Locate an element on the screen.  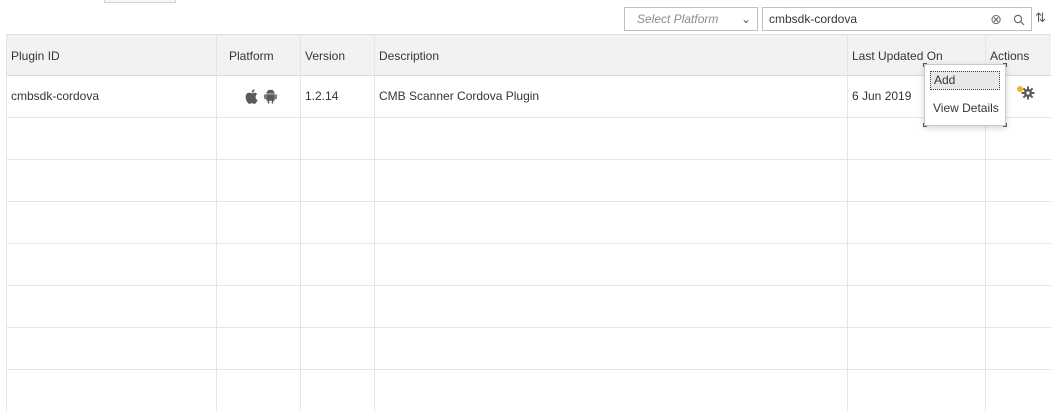
menu-item-view-details: View Details is located at coordinates (966, 108).